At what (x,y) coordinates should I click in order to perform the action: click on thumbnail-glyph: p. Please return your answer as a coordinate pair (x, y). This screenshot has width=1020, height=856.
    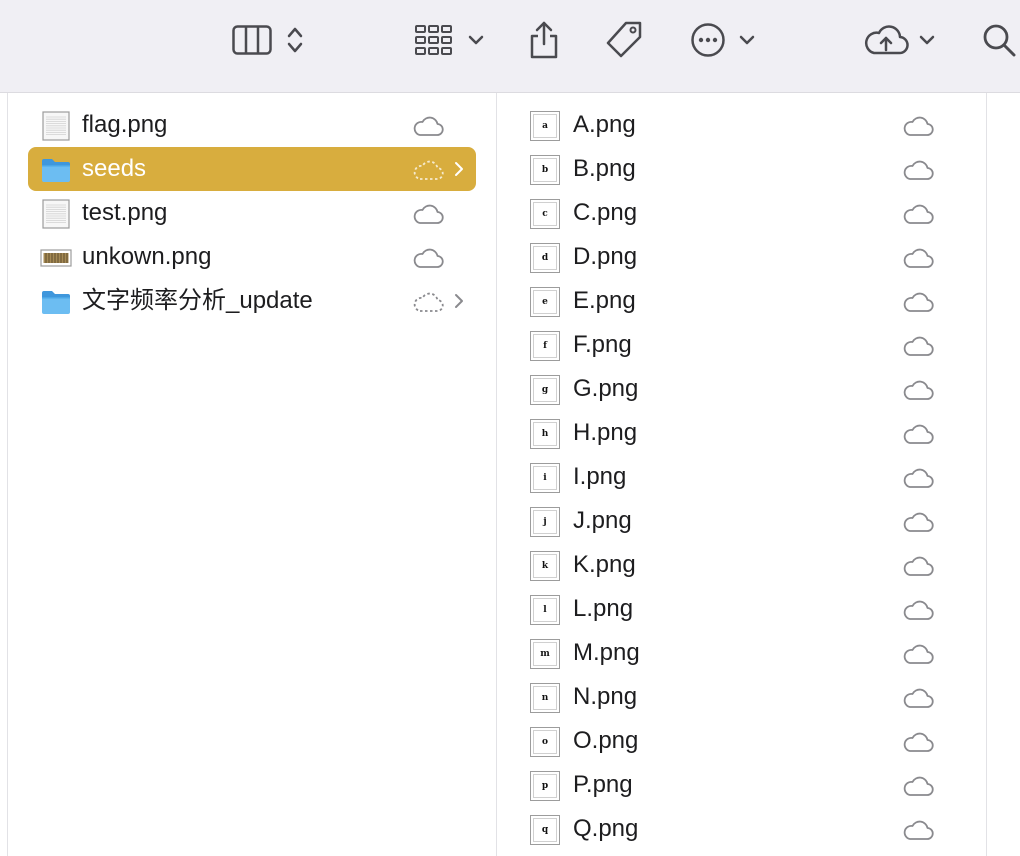
    Looking at the image, I should click on (545, 785).